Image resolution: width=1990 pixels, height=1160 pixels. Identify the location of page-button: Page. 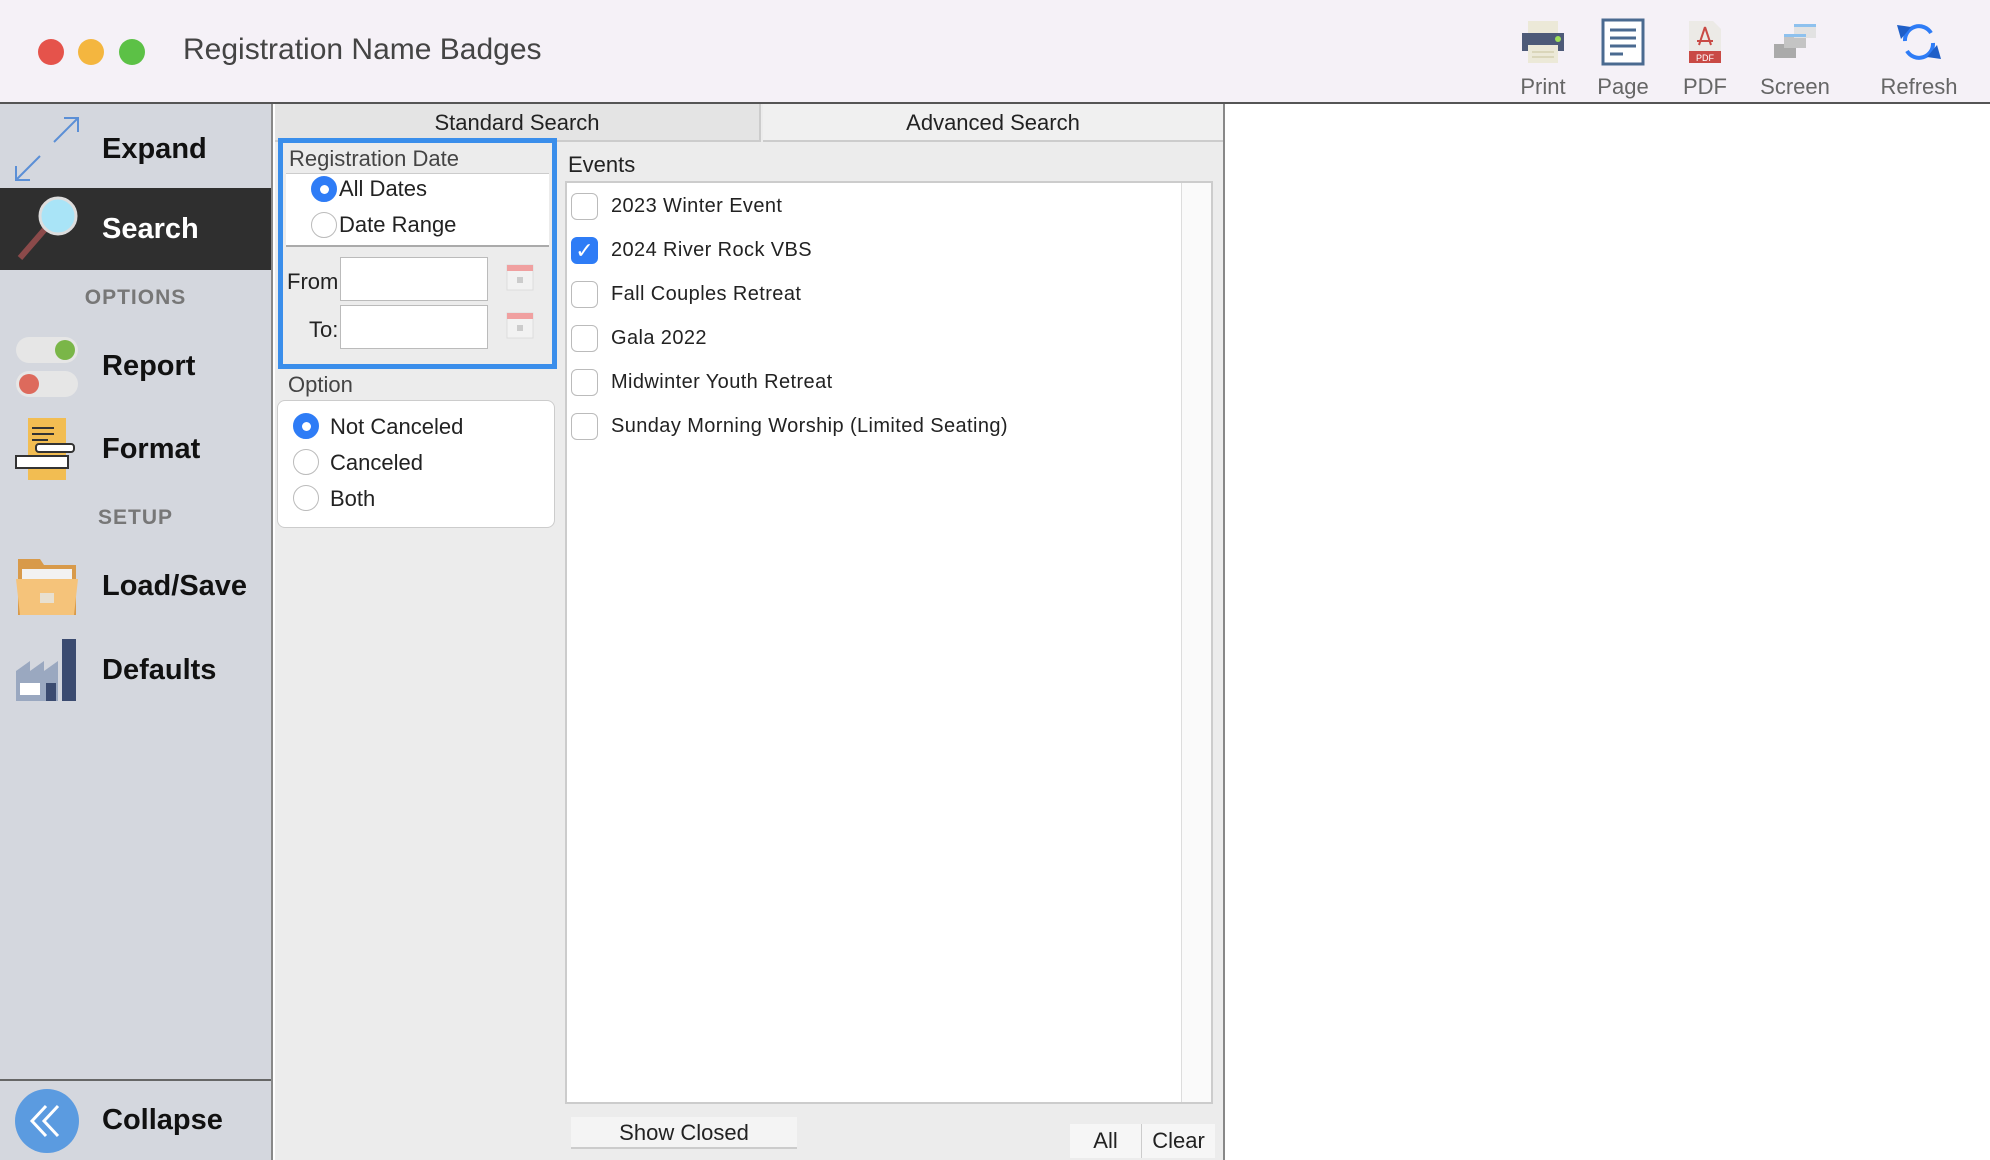
(1623, 57).